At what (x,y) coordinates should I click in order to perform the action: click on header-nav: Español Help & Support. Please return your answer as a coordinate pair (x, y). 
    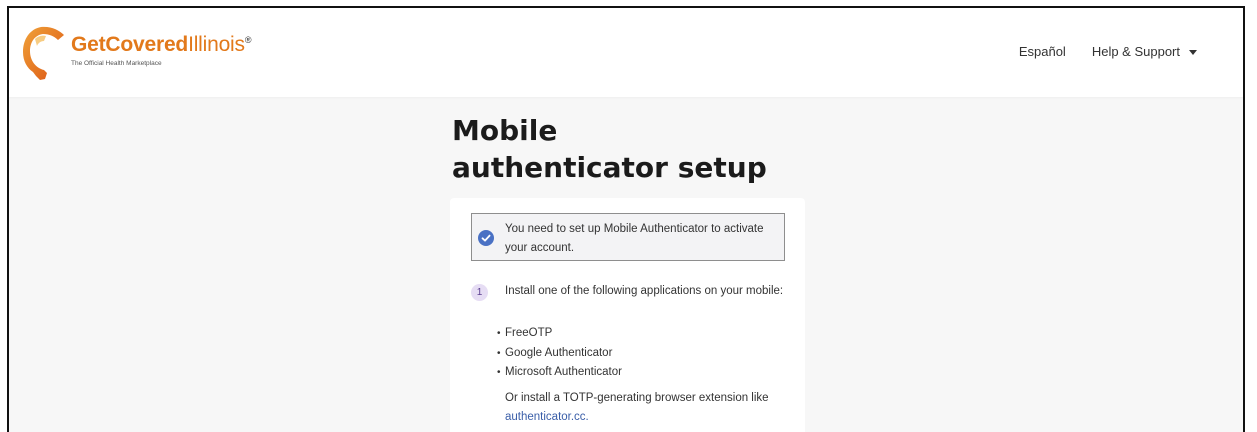
    Looking at the image, I should click on (1108, 51).